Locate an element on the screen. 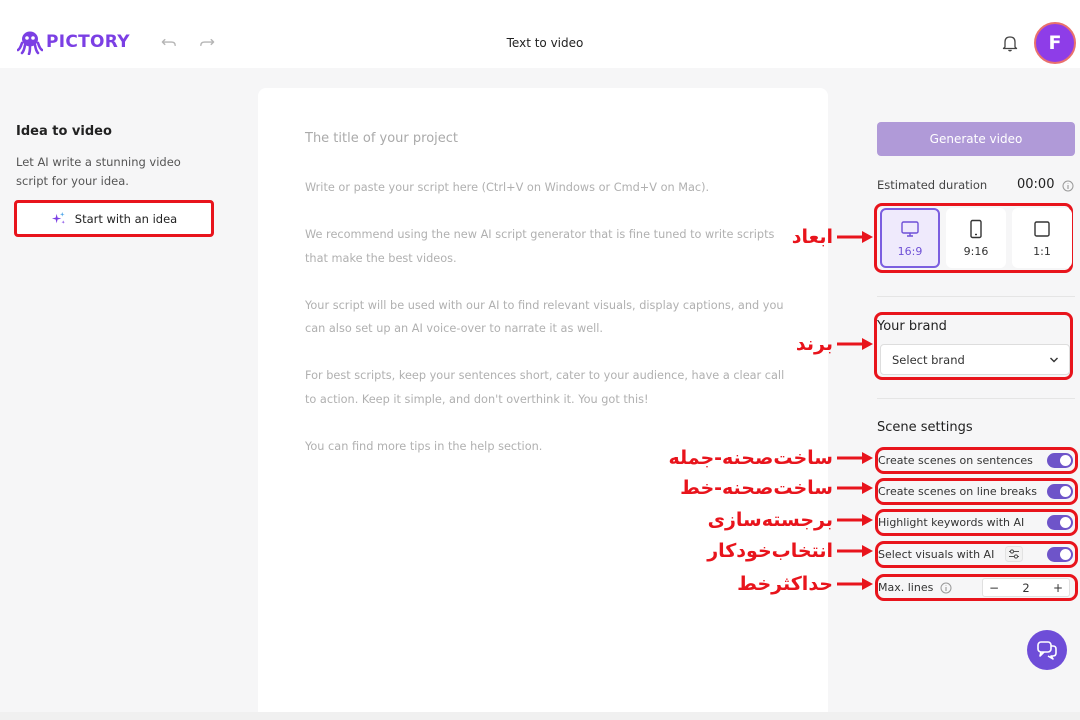 This screenshot has height=720, width=1080. scene-option-sentences: Create scenes on sentences is located at coordinates (976, 460).